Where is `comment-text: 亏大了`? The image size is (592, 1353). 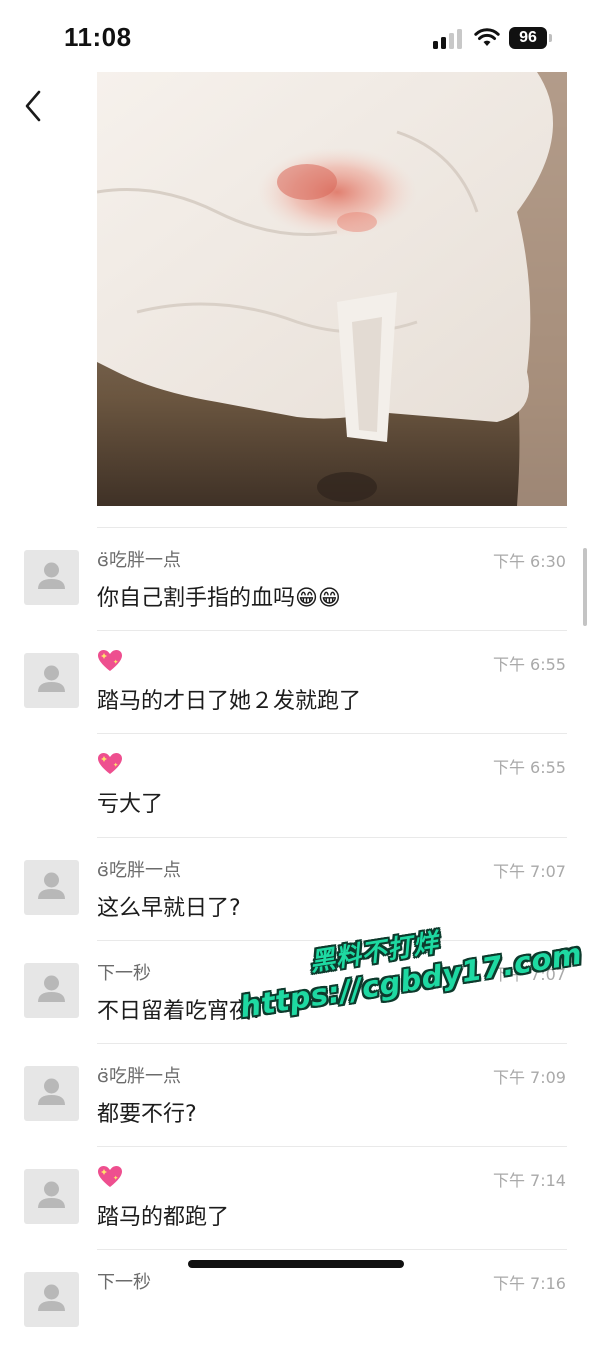 comment-text: 亏大了 is located at coordinates (130, 805).